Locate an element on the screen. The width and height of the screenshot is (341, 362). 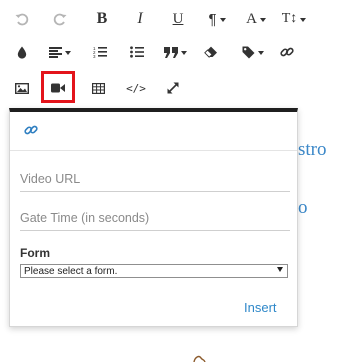
video-camera-icon is located at coordinates (58, 88).